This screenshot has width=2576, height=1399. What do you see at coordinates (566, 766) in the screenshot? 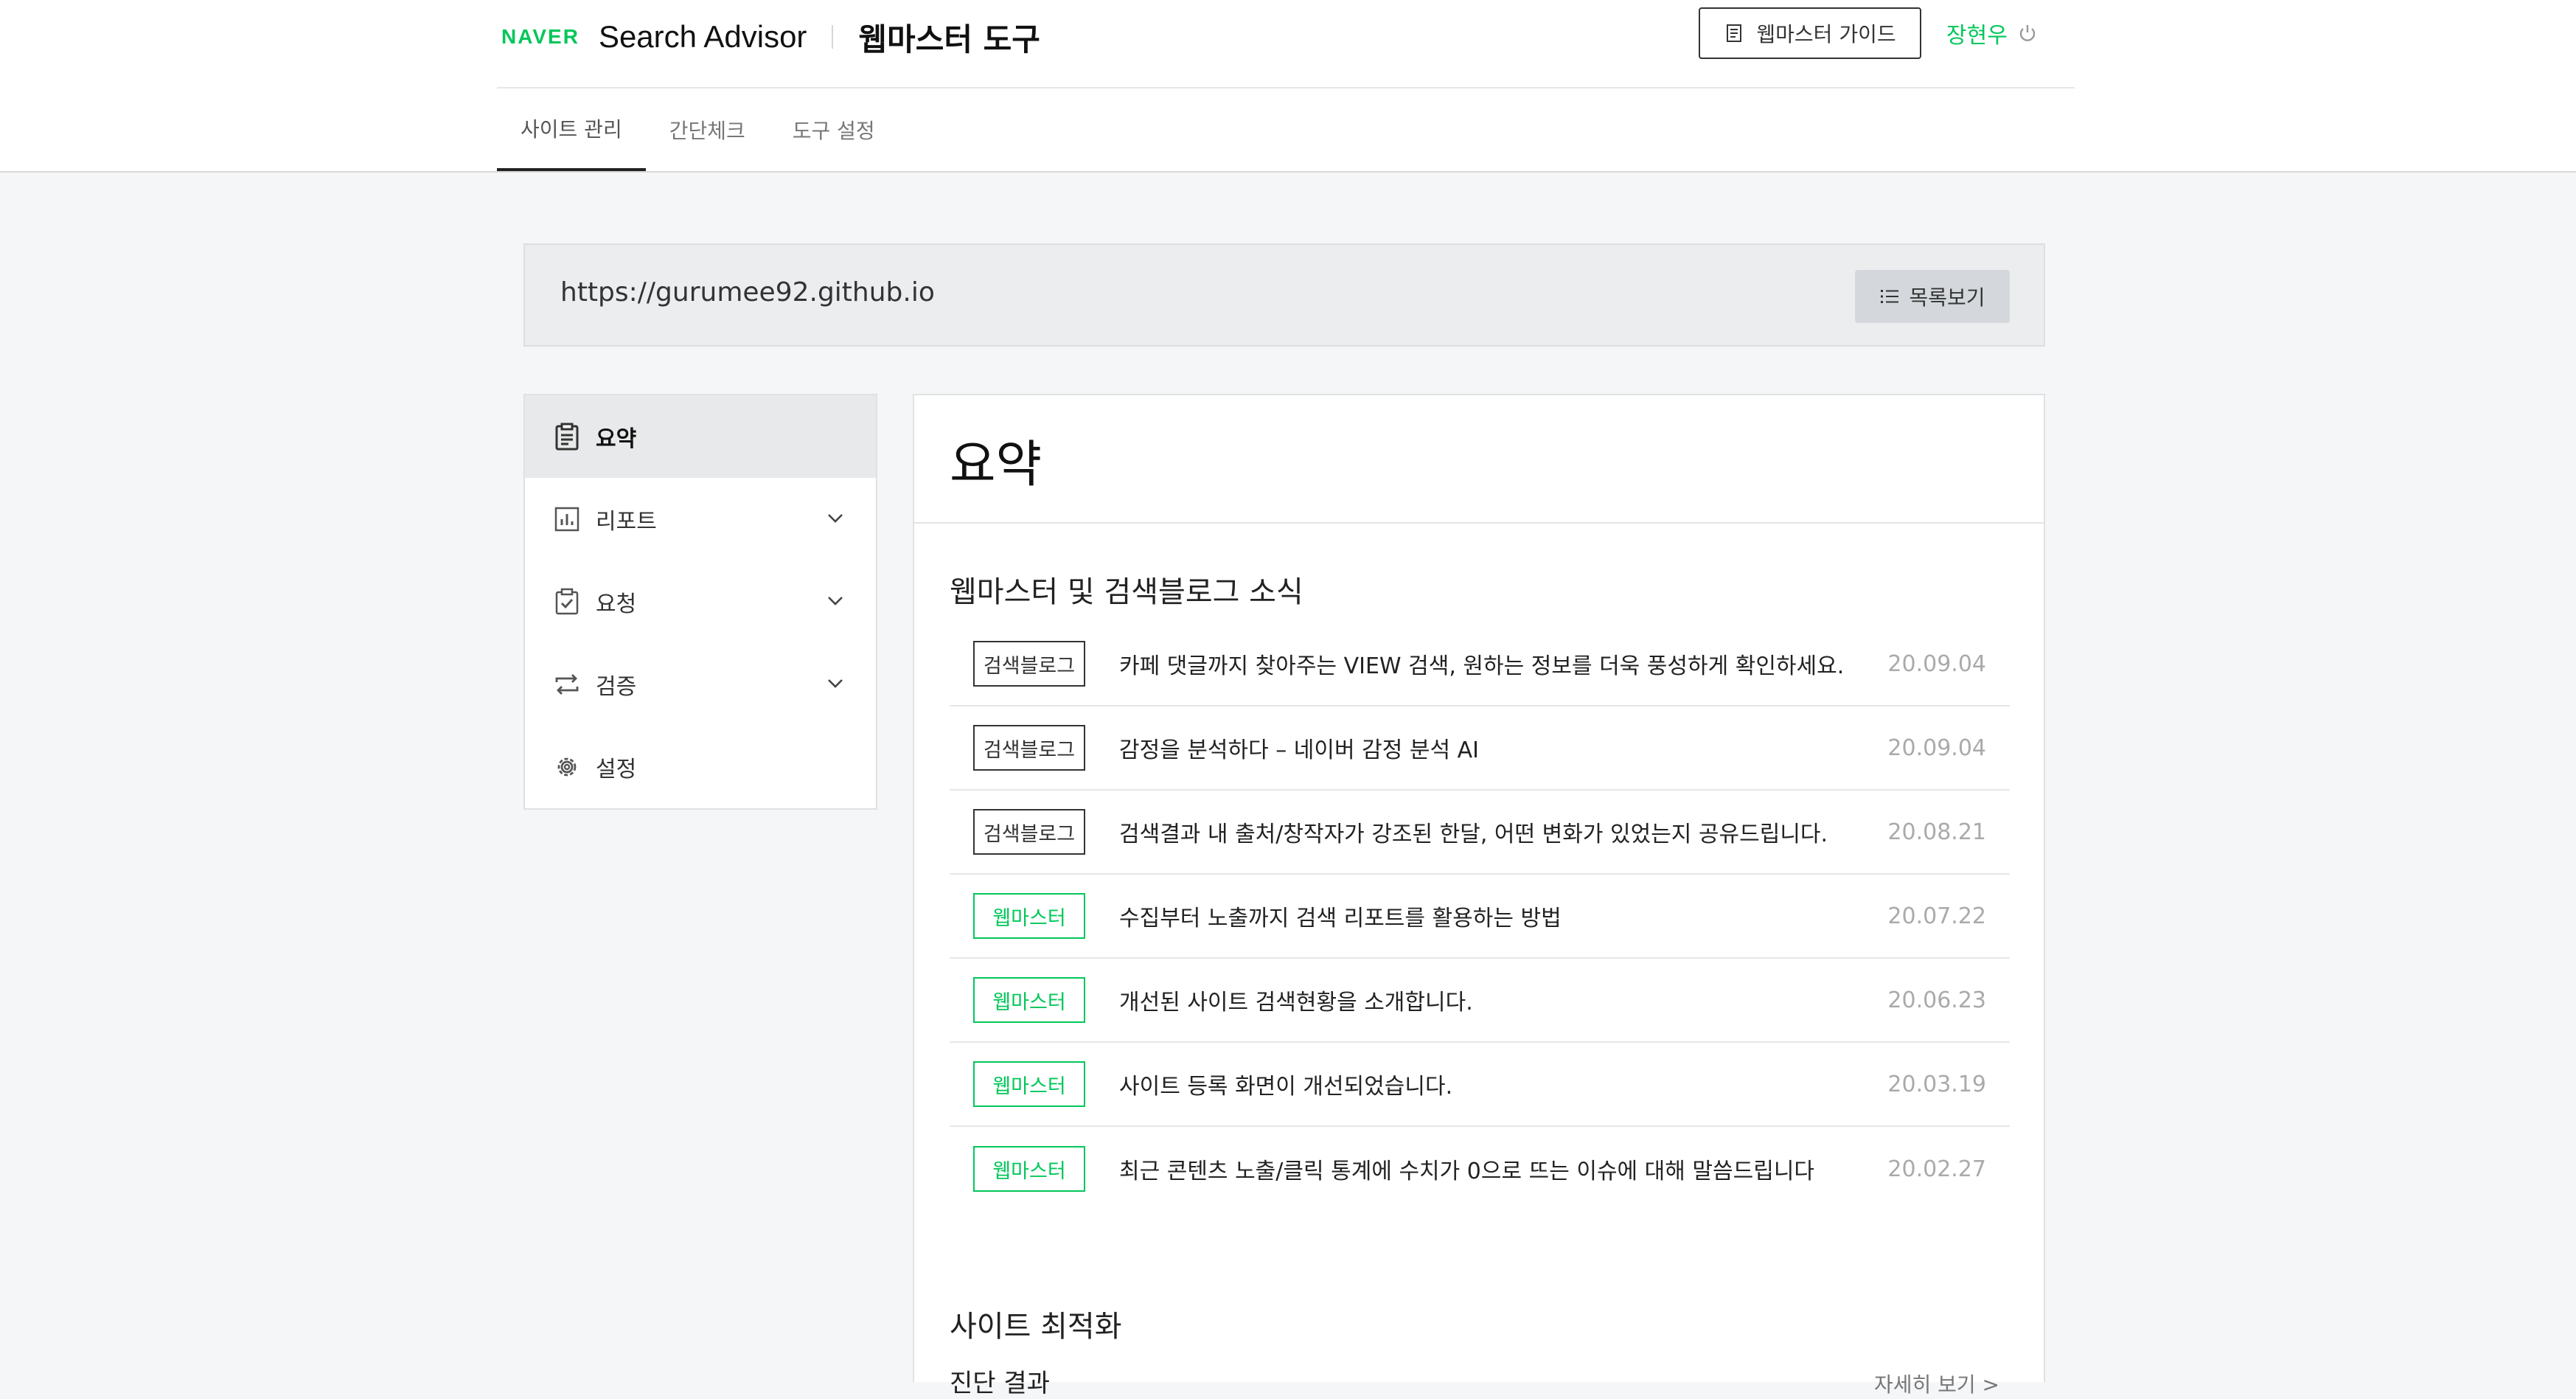
I see `gear-icon` at bounding box center [566, 766].